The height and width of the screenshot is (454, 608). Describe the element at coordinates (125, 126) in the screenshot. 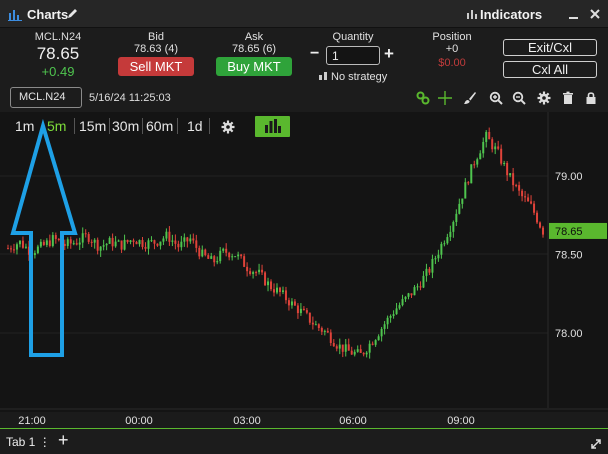

I see `timeframe-30m: 30m` at that location.